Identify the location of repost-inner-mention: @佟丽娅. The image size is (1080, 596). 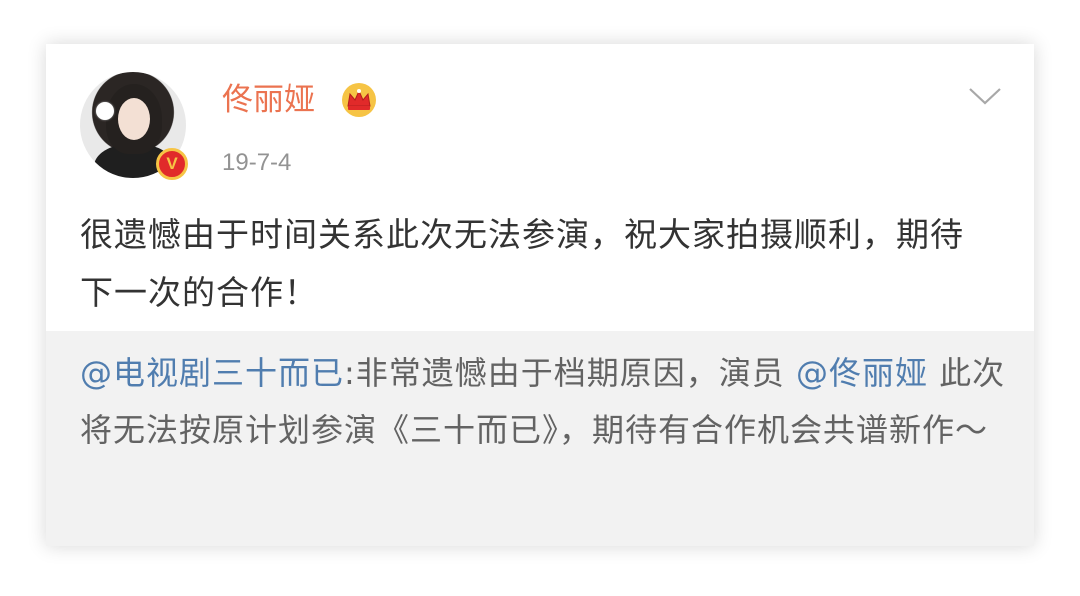
(862, 373).